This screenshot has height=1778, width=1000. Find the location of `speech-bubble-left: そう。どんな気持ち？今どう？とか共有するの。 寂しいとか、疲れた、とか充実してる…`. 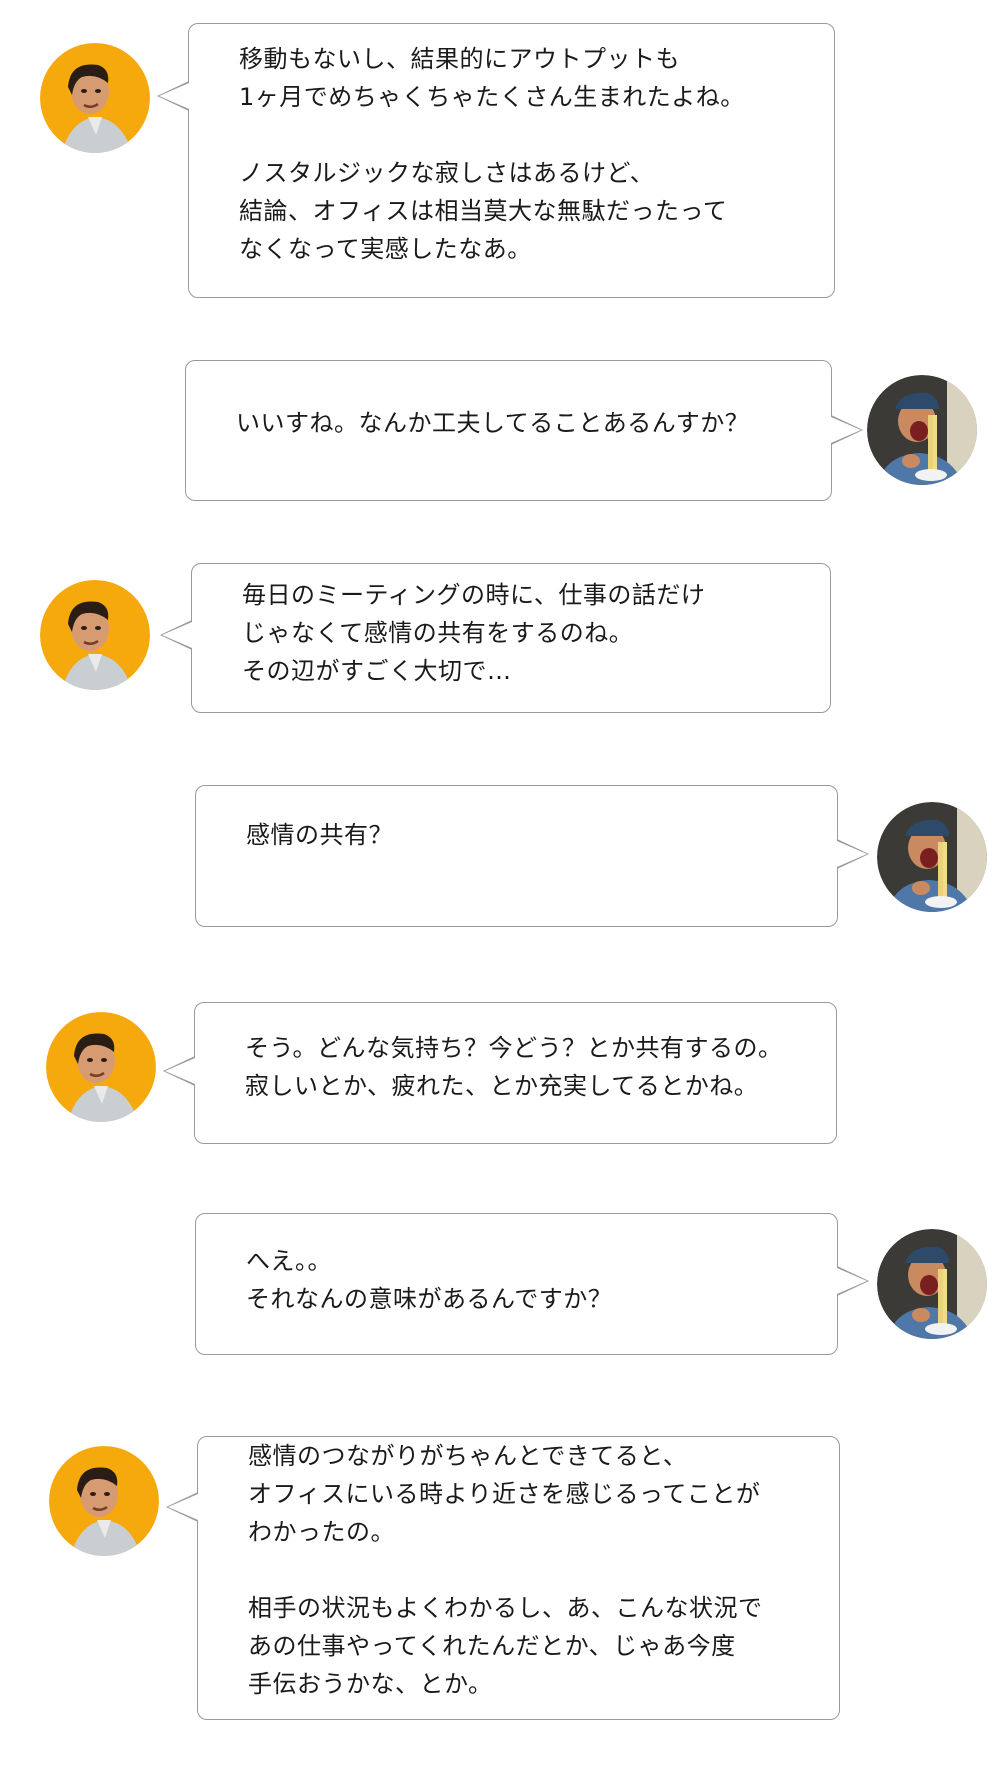

speech-bubble-left: そう。どんな気持ち？今どう？とか共有するの。 寂しいとか、疲れた、とか充実してる… is located at coordinates (500, 1073).